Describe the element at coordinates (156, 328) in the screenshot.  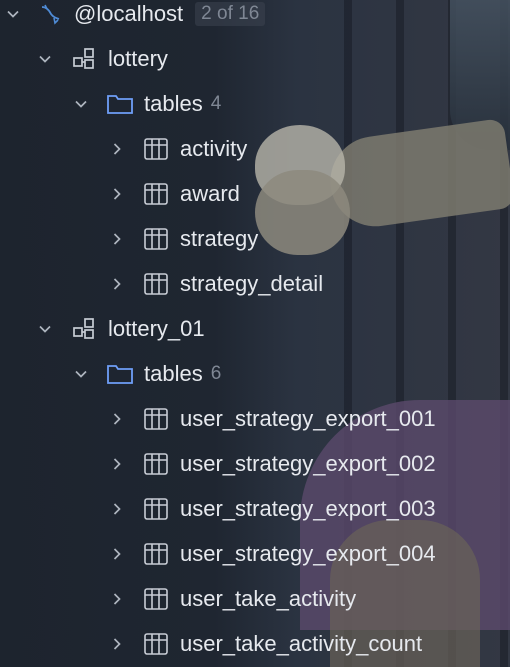
I see `schema-label: lottery_01` at that location.